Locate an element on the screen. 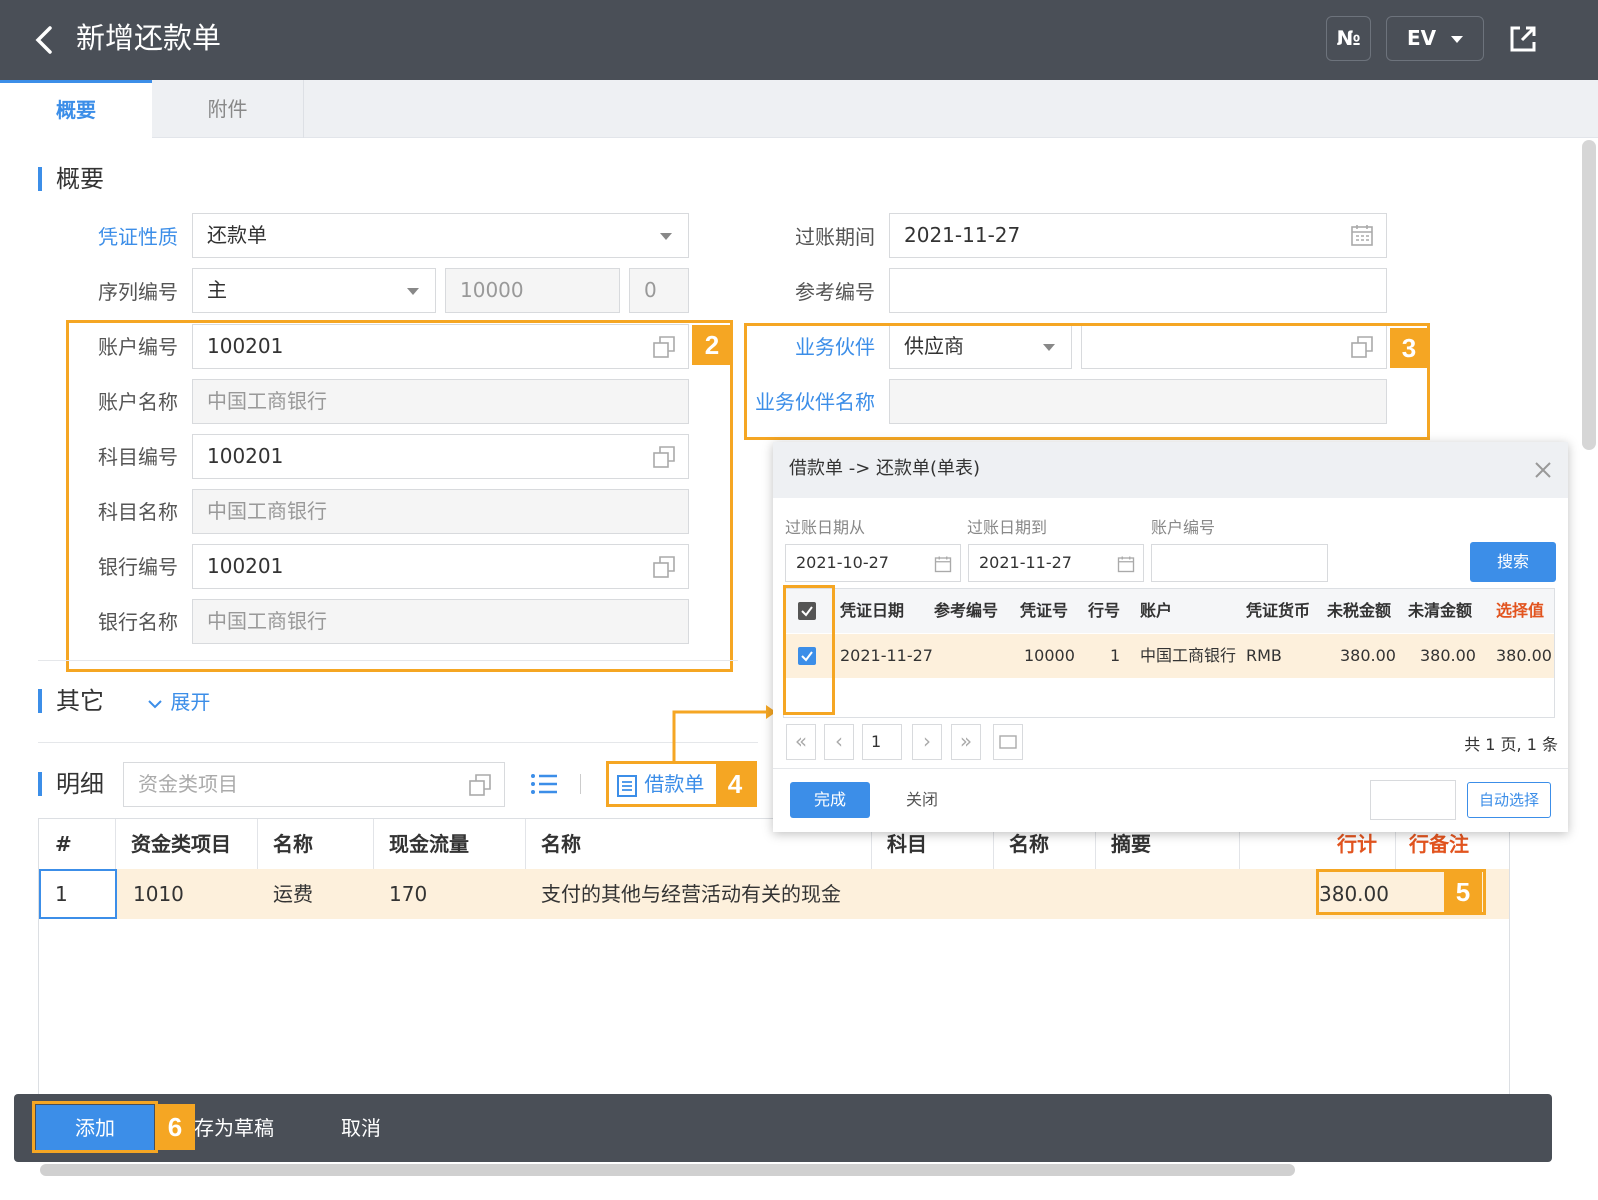  horizontal-scrollbar is located at coordinates (667, 1170).